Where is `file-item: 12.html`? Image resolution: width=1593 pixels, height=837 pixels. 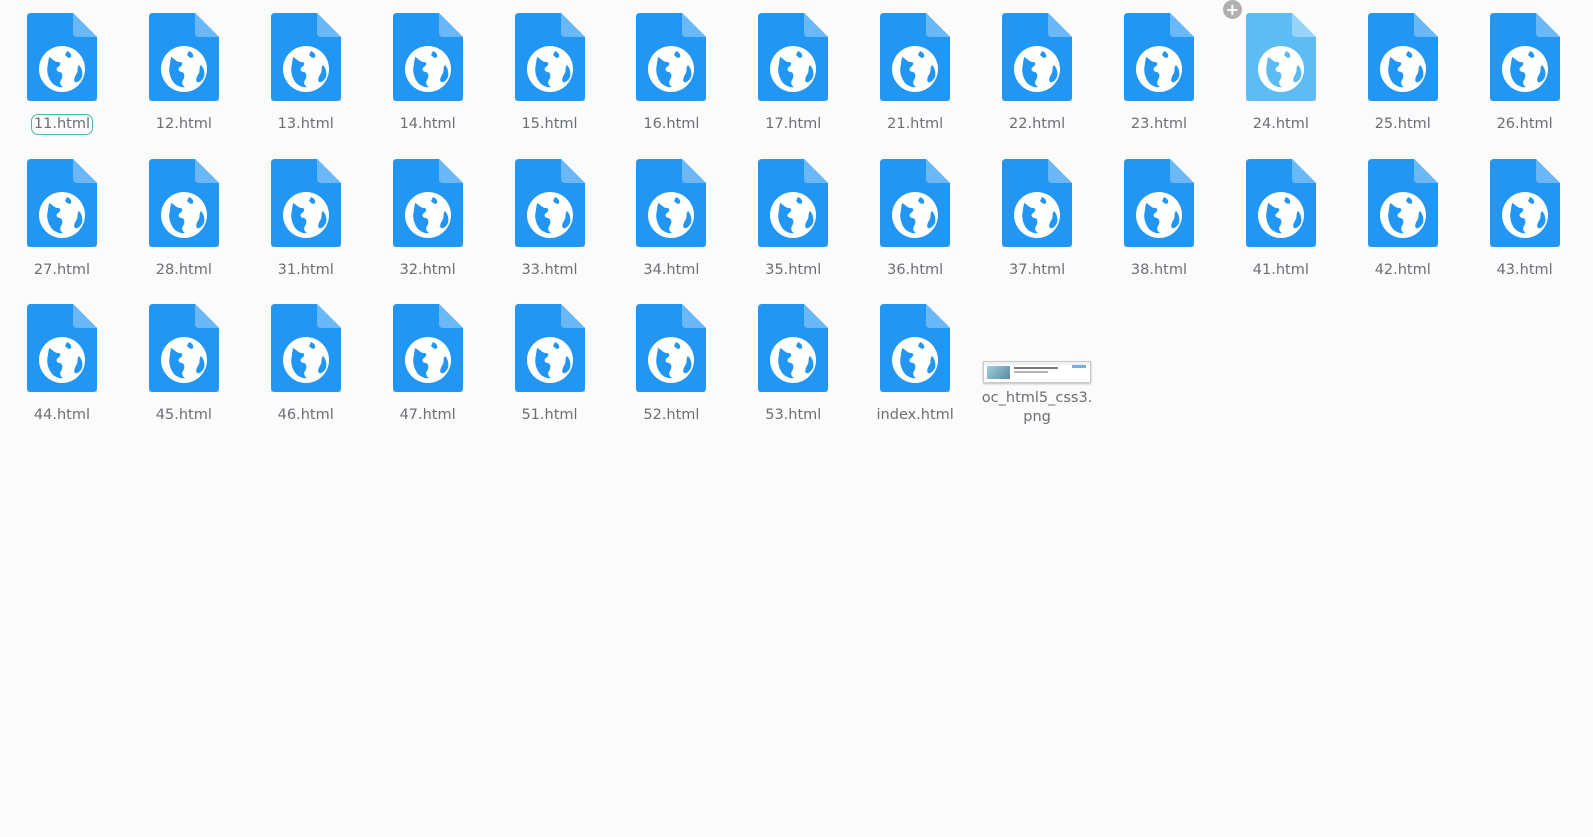
file-item: 12.html is located at coordinates (183, 84).